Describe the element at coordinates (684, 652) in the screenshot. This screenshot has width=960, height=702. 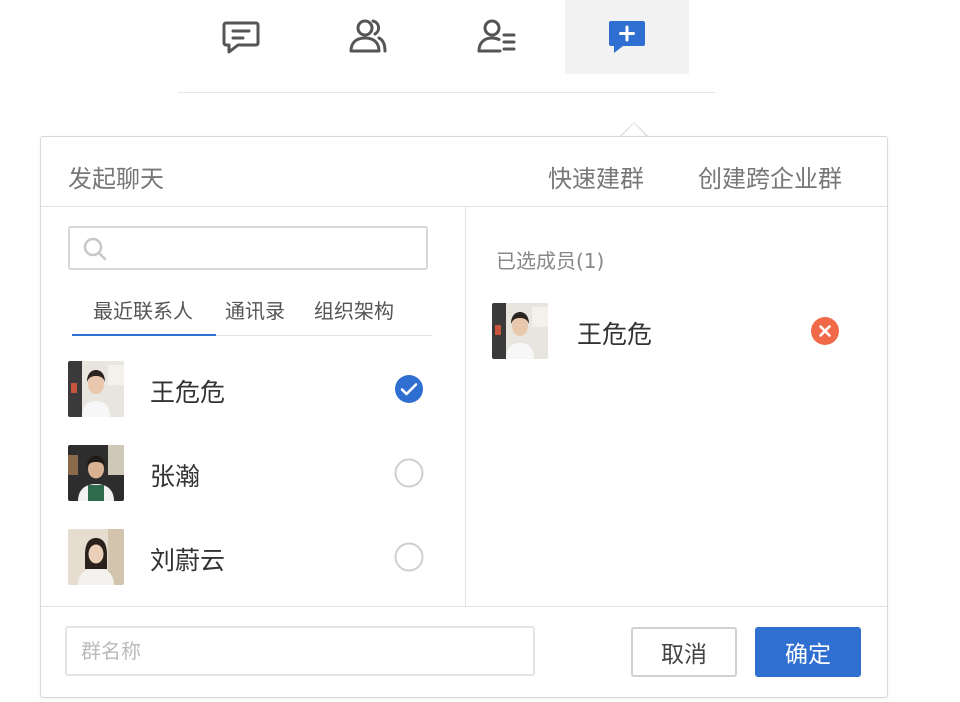
I see `cancel-button: 取消` at that location.